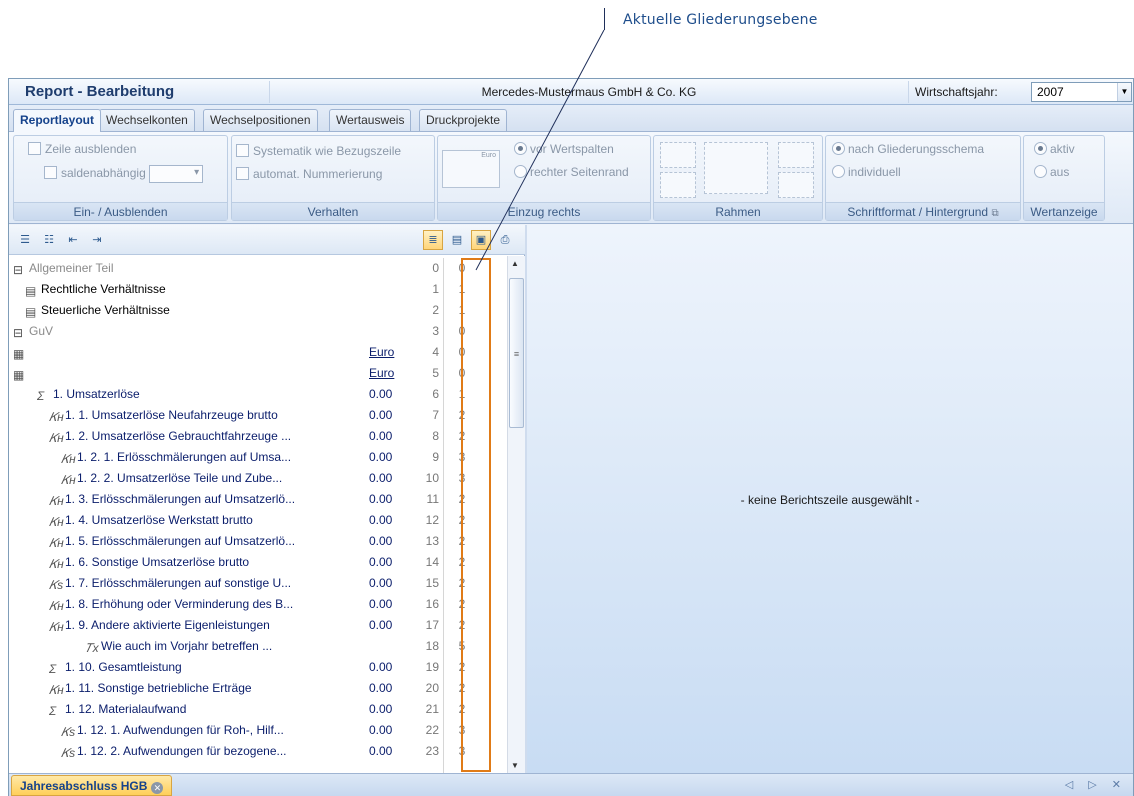 This screenshot has height=796, width=1134. Describe the element at coordinates (57, 120) in the screenshot. I see `tab-reportlayout: Reportlayout` at that location.